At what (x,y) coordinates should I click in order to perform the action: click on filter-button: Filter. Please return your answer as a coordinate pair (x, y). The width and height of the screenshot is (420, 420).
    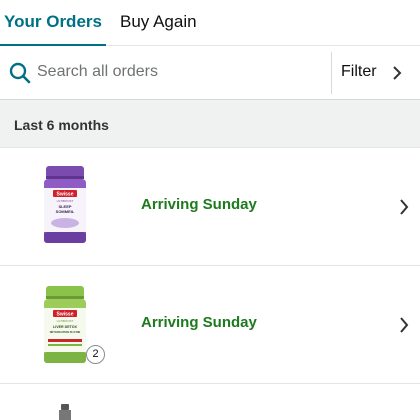
    Looking at the image, I should click on (376, 72).